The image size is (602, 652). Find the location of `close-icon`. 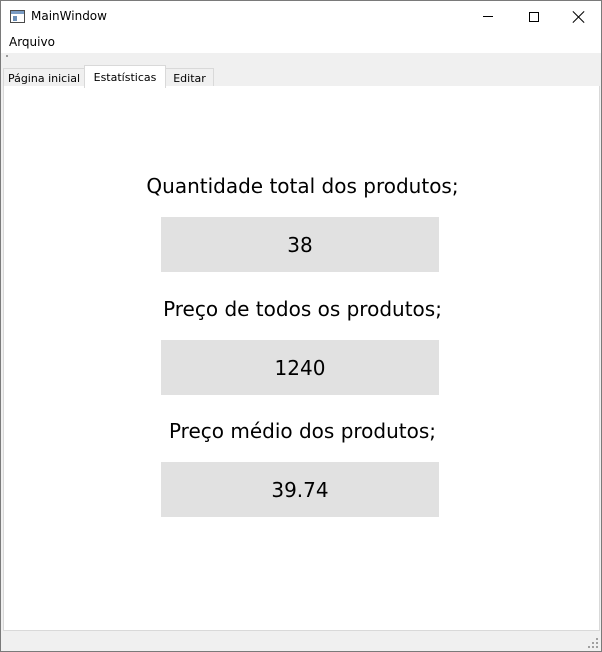

close-icon is located at coordinates (579, 17).